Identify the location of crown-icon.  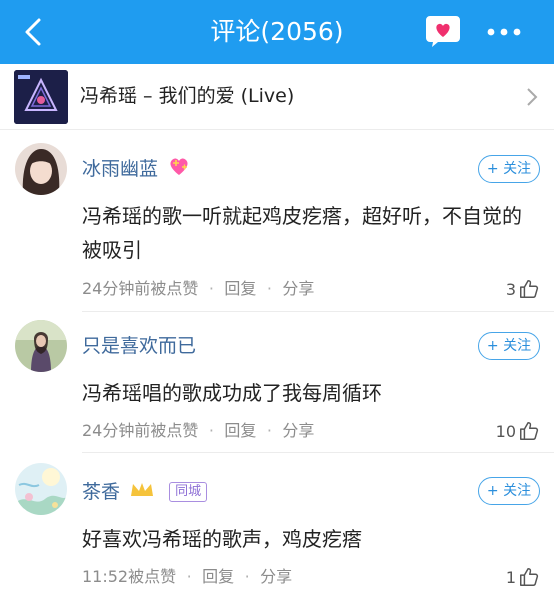
(142, 489).